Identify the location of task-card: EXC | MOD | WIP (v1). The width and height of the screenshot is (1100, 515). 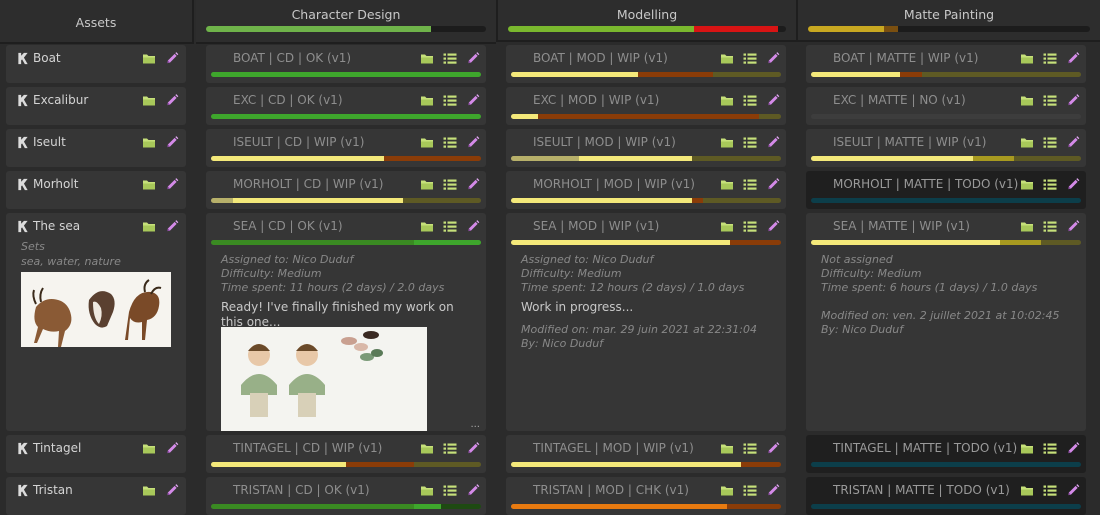
(646, 106).